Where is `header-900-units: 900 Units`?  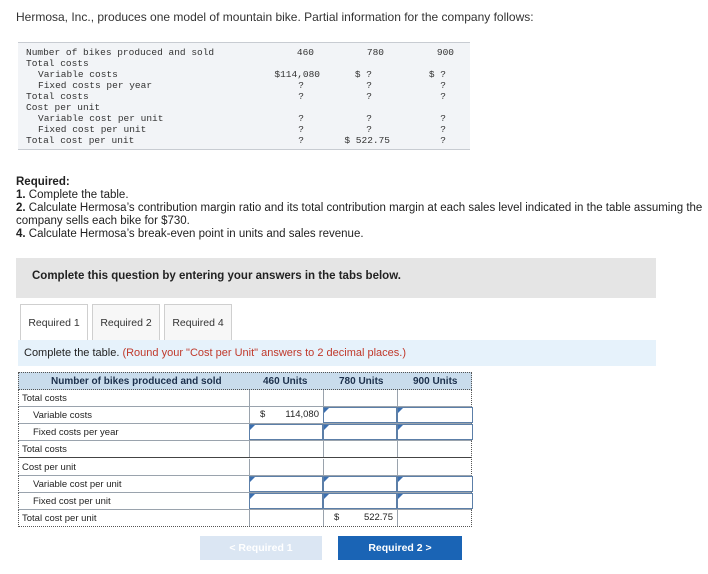
header-900-units: 900 Units is located at coordinates (435, 381).